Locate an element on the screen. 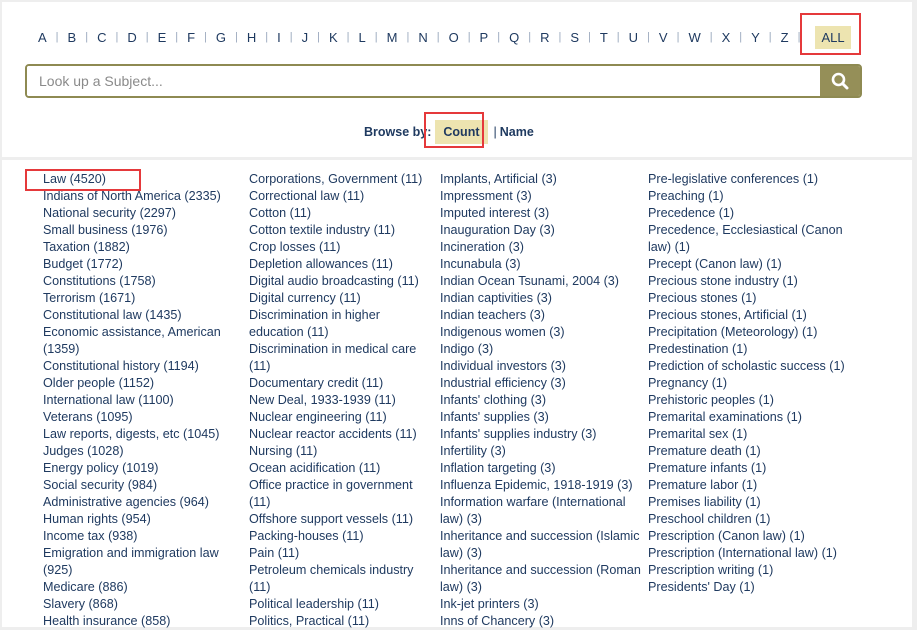 This screenshot has width=917, height=630. subject-link: Budget (1772) is located at coordinates (143, 264).